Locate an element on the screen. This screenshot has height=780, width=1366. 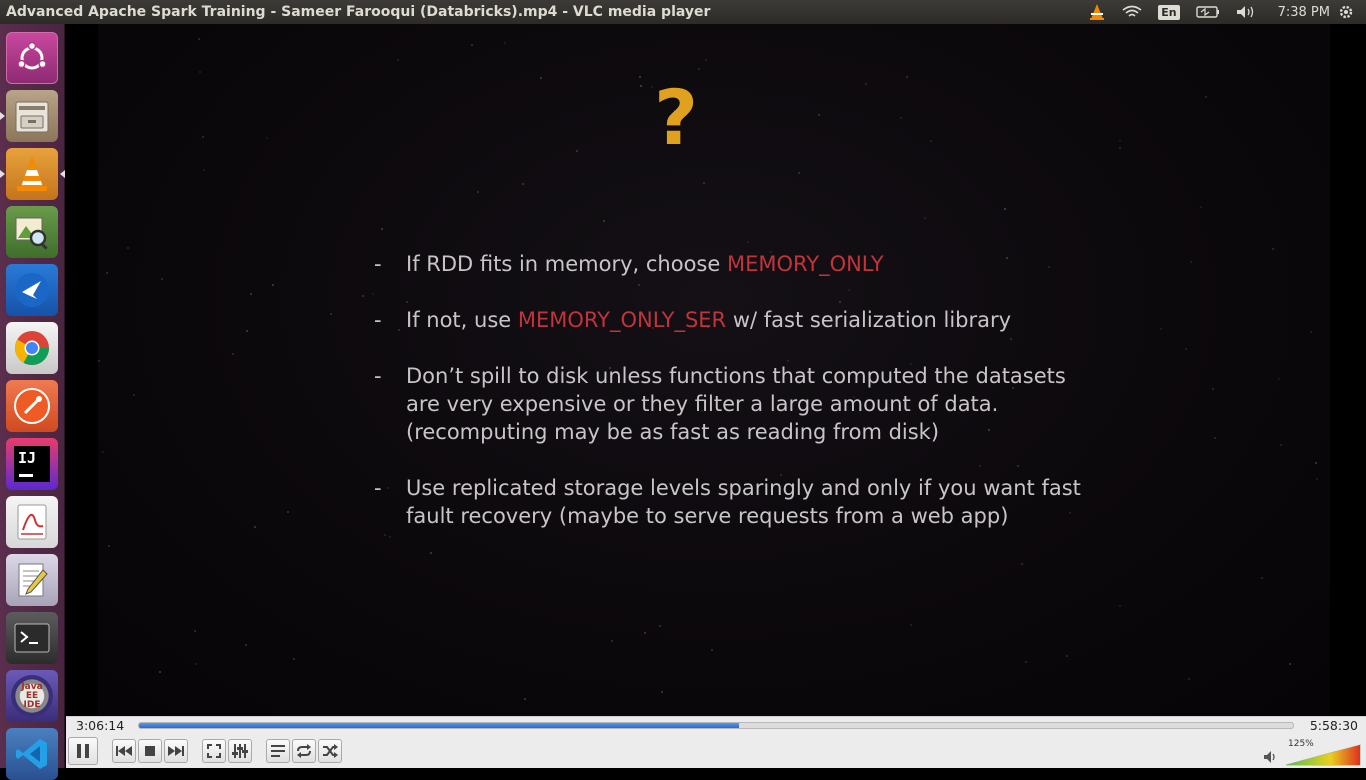
gear-icon is located at coordinates (1346, 12).